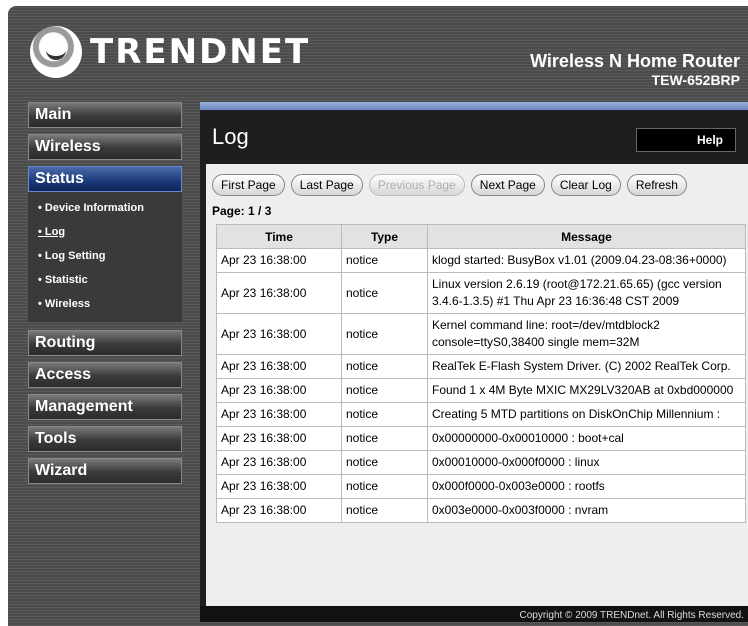 This screenshot has width=748, height=626. I want to click on table-header-row: Time Type Message, so click(481, 236).